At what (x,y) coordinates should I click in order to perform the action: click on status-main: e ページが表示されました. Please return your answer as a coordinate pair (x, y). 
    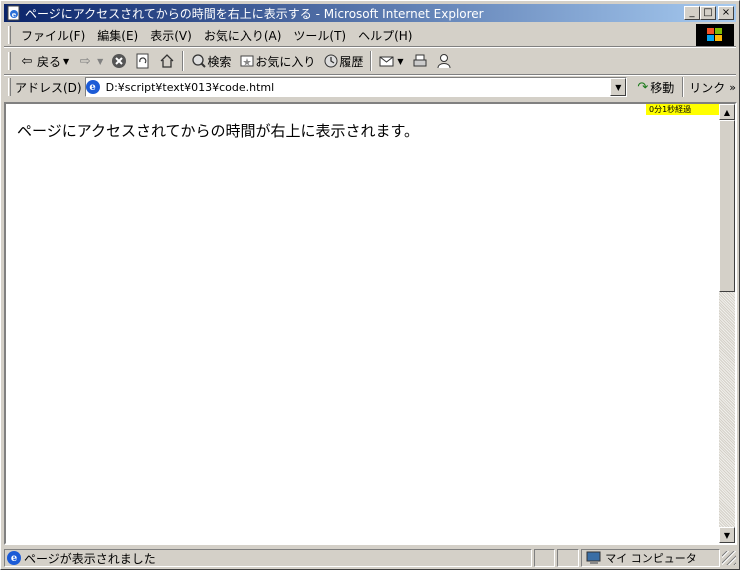
    Looking at the image, I should click on (268, 558).